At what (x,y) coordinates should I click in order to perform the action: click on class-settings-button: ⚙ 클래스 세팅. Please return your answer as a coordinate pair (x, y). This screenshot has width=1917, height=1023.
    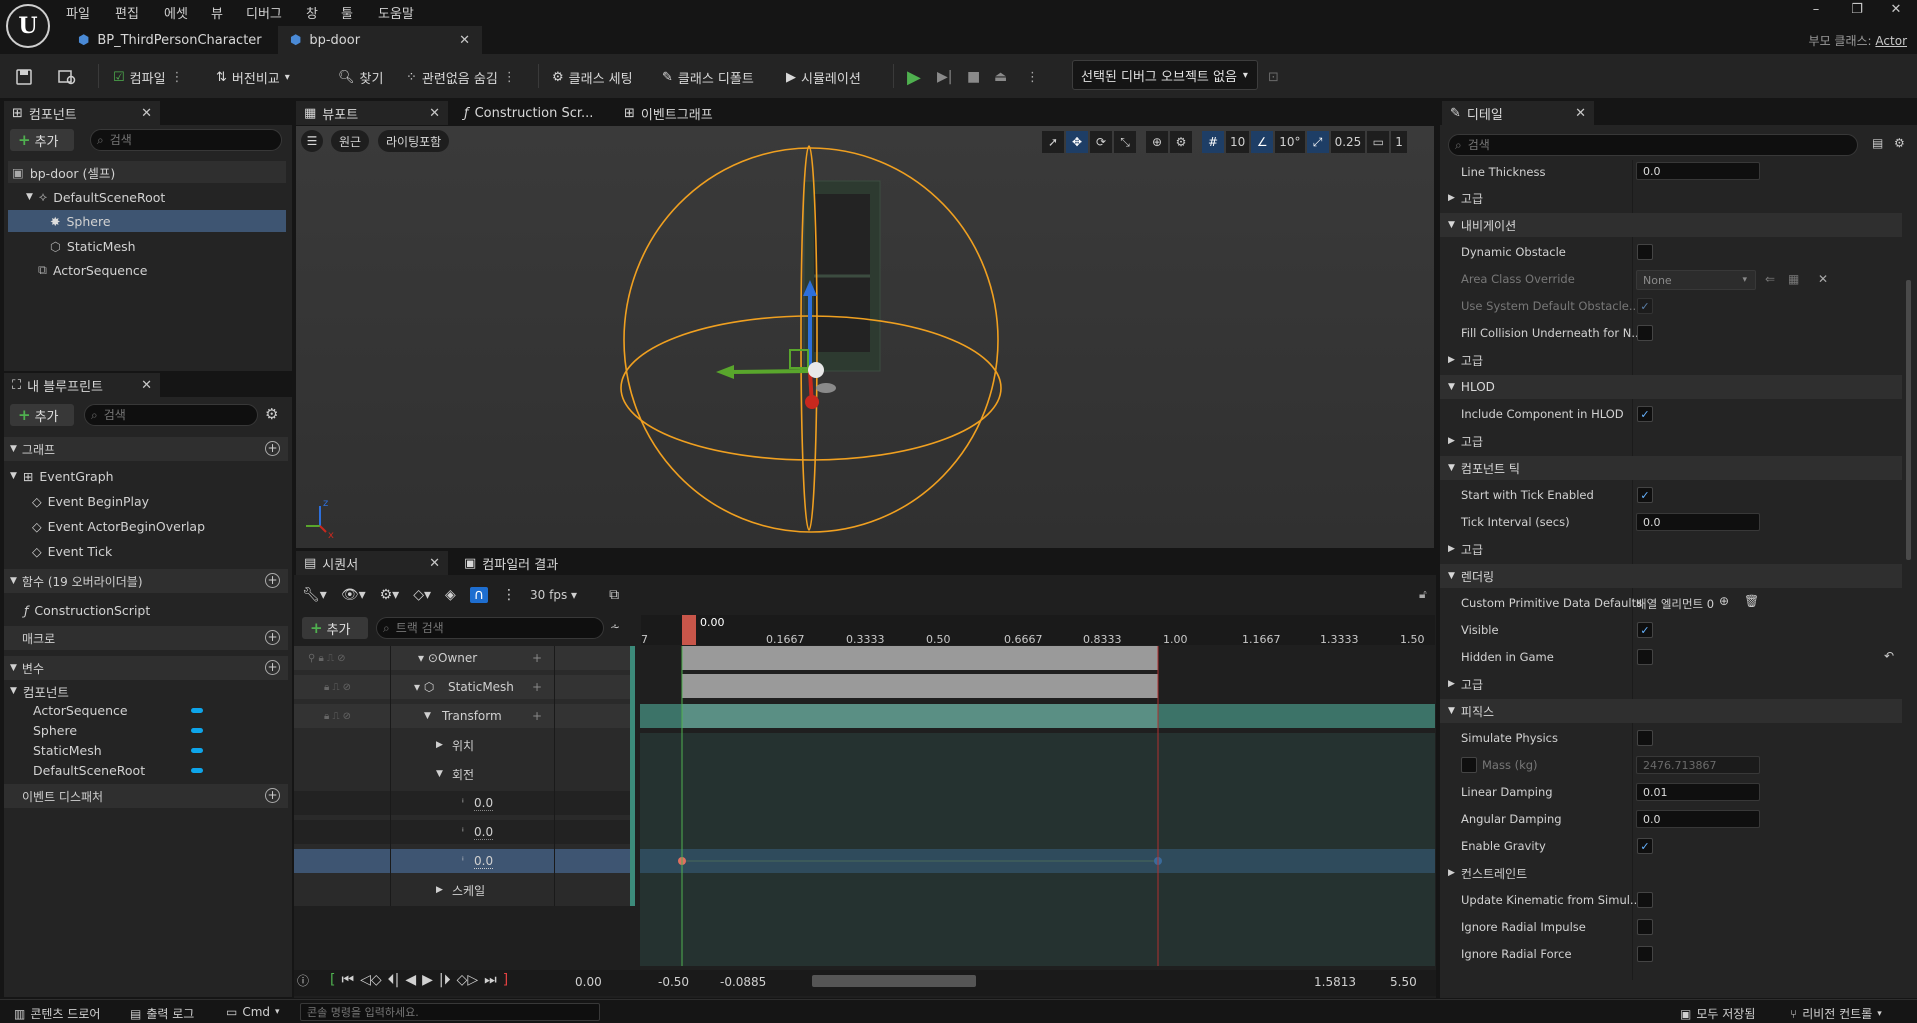
    Looking at the image, I should click on (592, 77).